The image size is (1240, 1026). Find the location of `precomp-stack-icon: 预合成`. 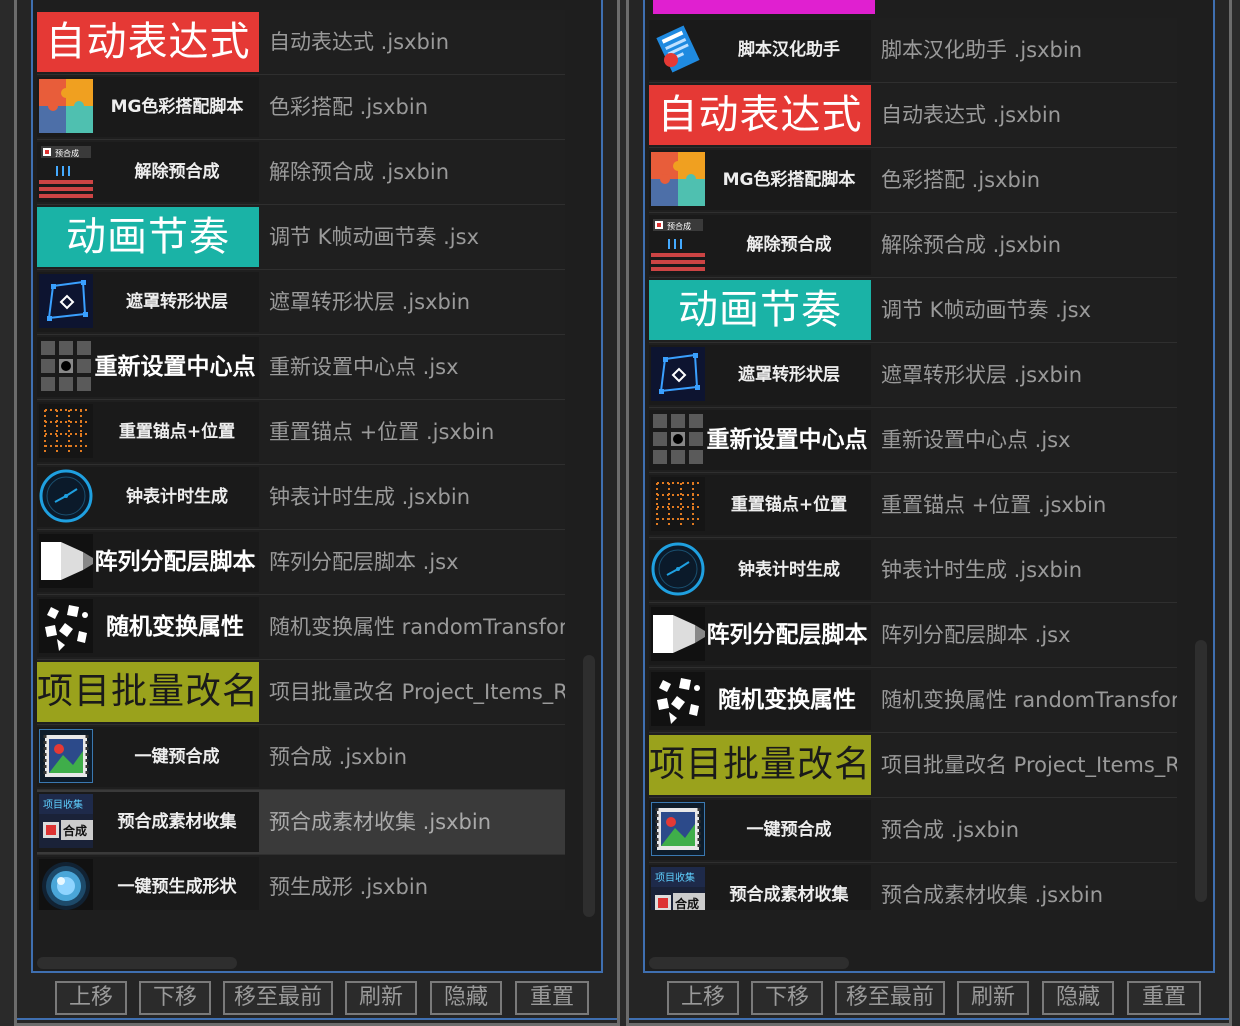

precomp-stack-icon: 预合成 is located at coordinates (66, 171).